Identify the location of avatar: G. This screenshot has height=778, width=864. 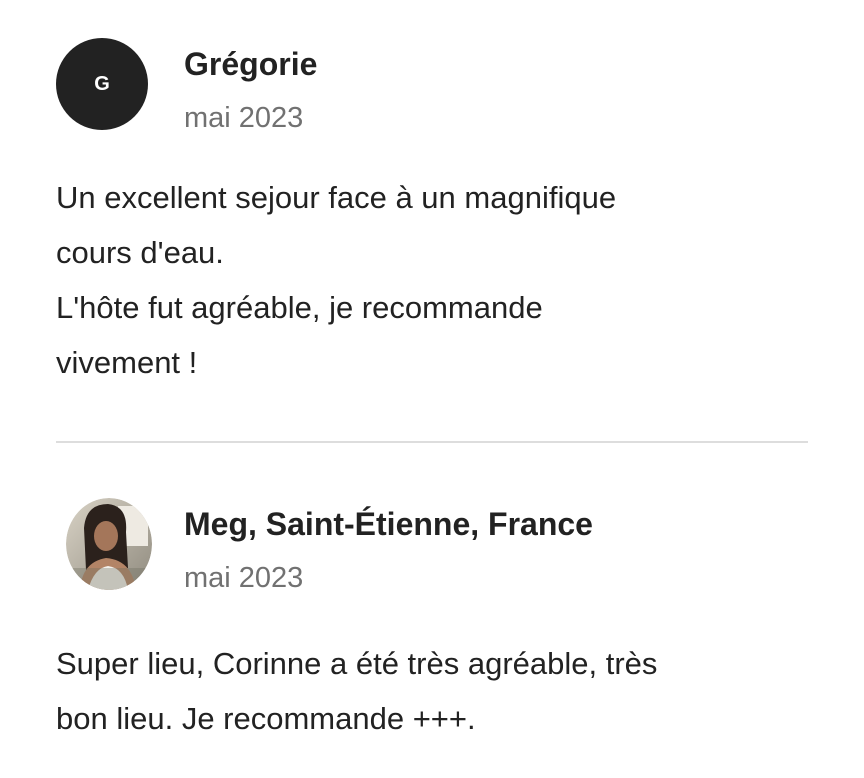
(102, 84).